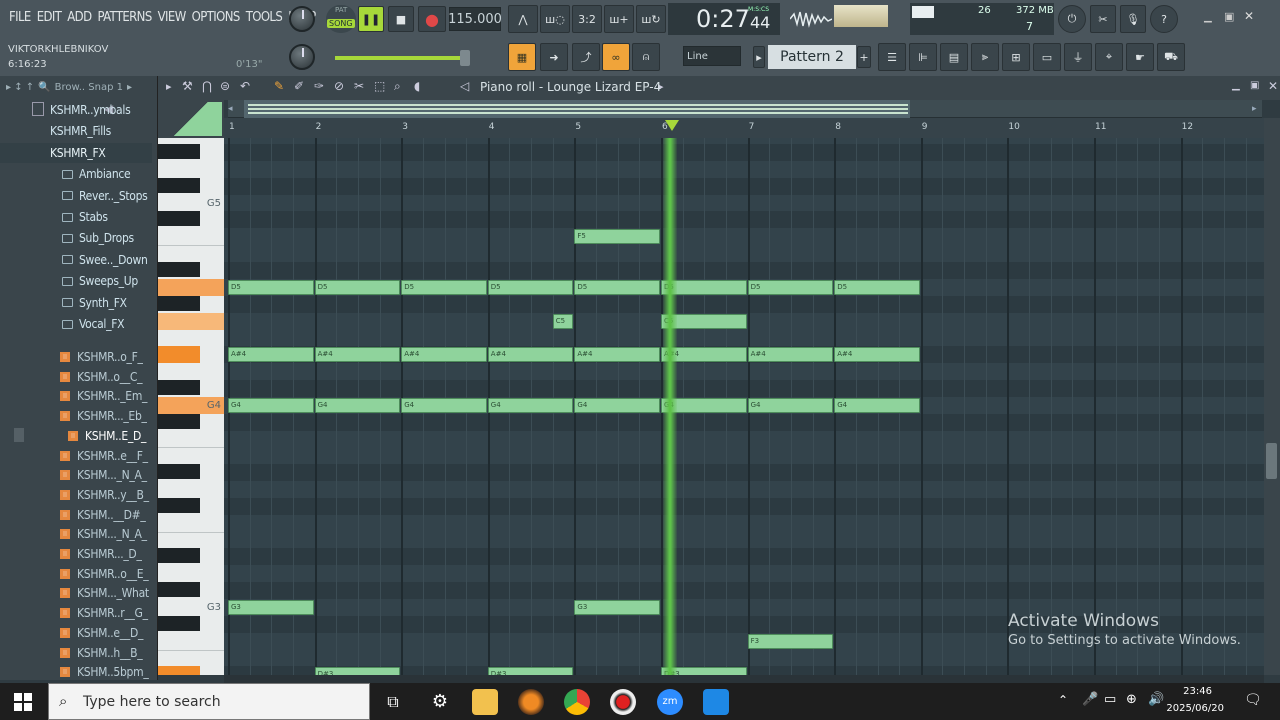 This screenshot has width=1280, height=720. I want to click on browser-item: Vocal_FX, so click(76, 324).